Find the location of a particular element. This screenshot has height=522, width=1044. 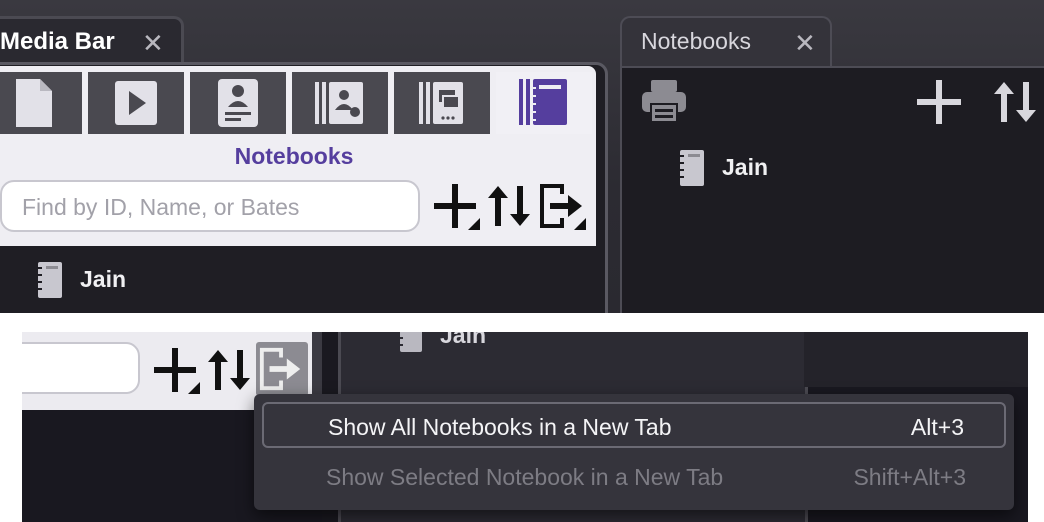

tab-documents is located at coordinates (41, 103).